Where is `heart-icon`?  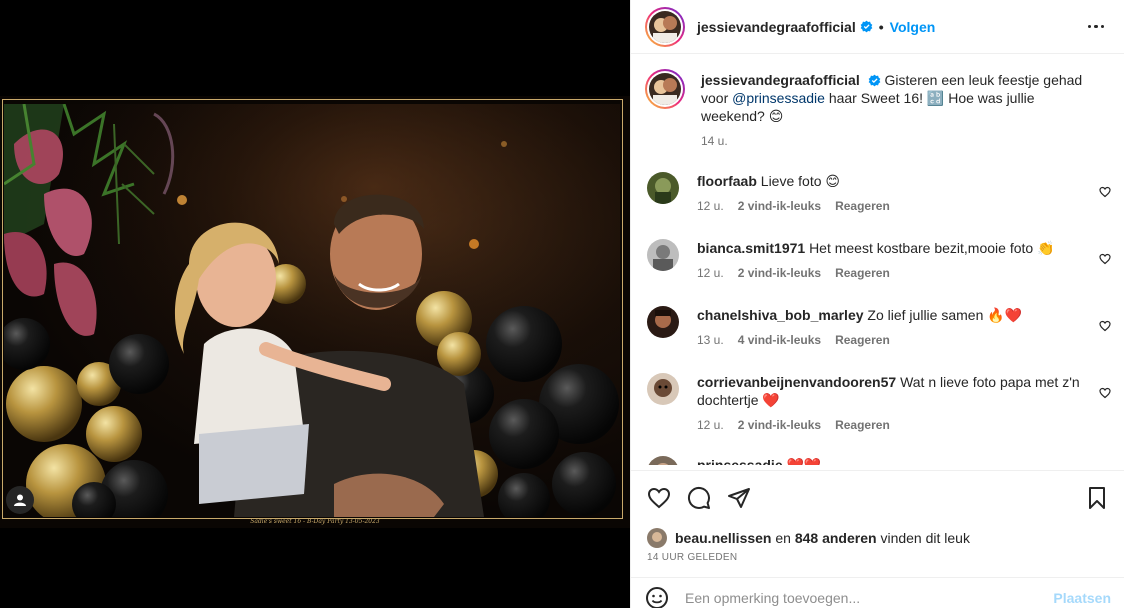 heart-icon is located at coordinates (659, 498).